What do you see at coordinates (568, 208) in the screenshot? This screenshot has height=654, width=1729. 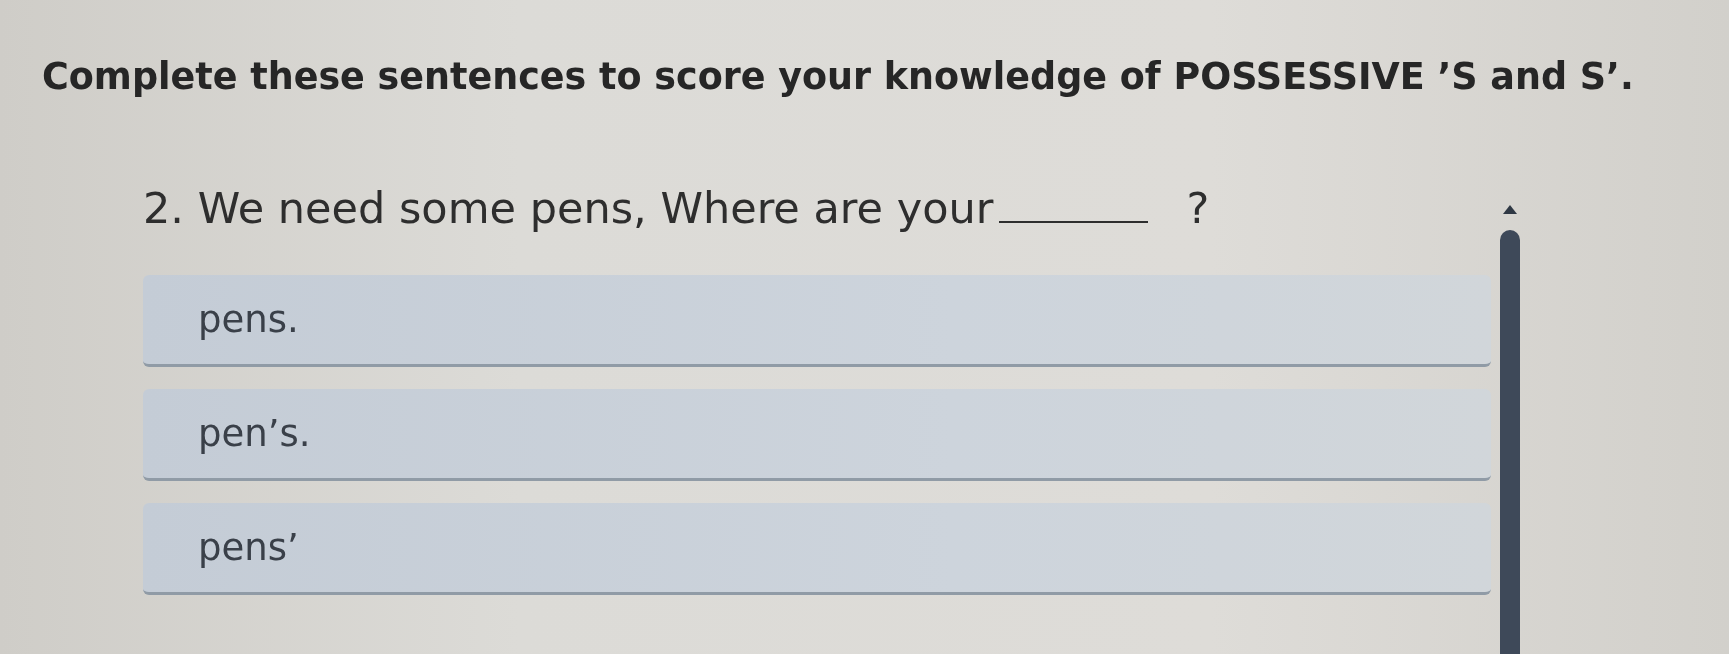 I see `question-text: 2. We need some pens, Where are your` at bounding box center [568, 208].